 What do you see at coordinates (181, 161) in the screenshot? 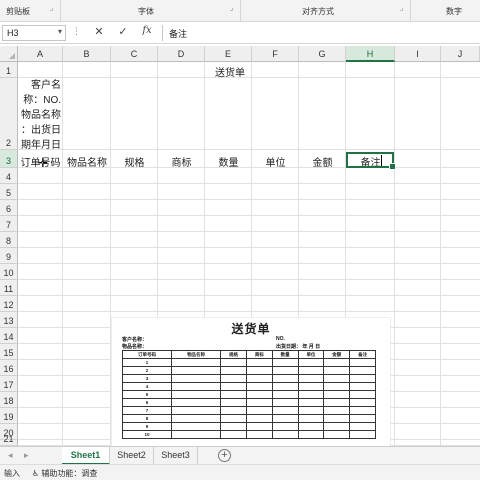
I see `cell-D3: 商标` at bounding box center [181, 161].